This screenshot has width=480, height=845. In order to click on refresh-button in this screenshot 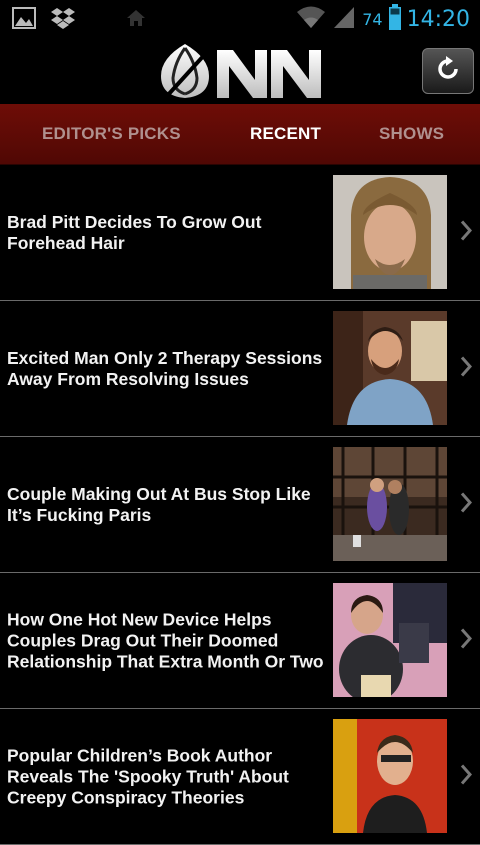, I will do `click(448, 71)`.